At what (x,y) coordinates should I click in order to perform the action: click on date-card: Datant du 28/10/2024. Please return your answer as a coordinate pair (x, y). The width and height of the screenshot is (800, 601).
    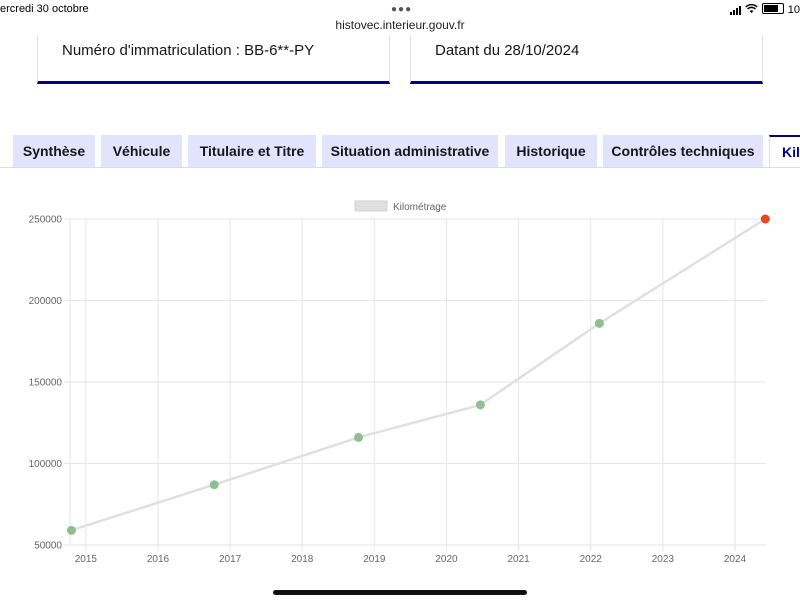
    Looking at the image, I should click on (586, 60).